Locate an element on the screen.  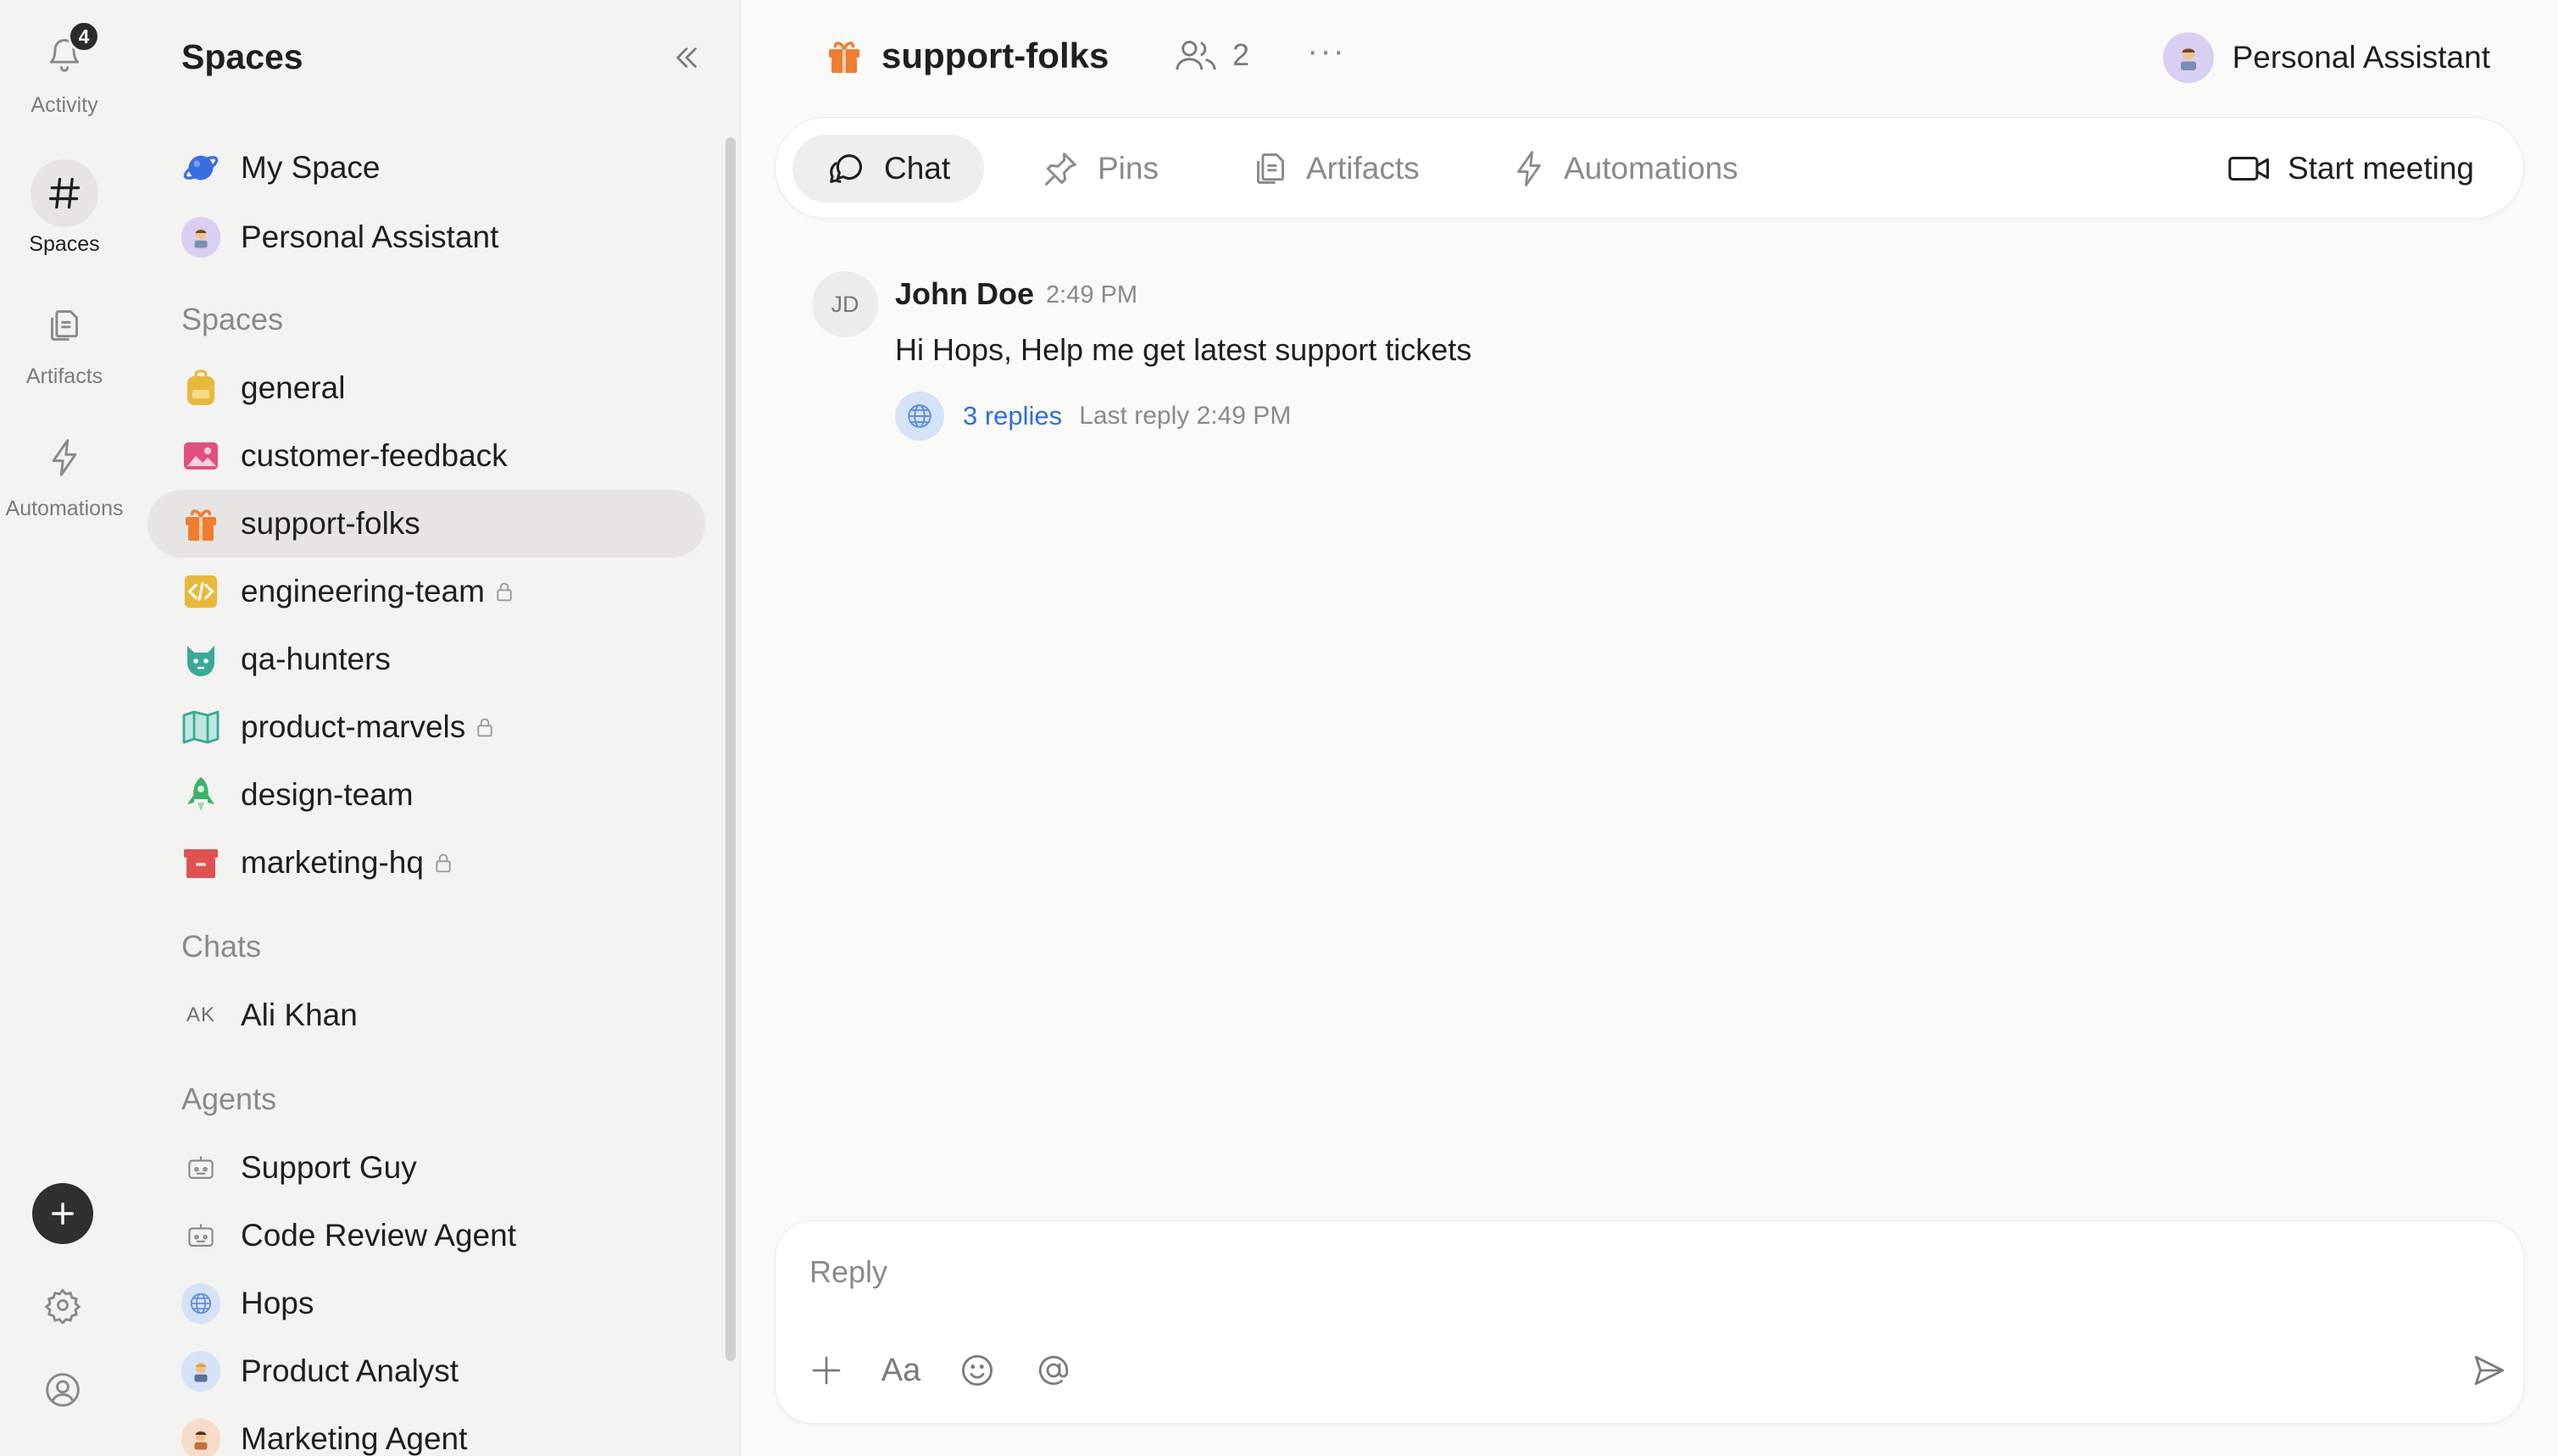
sidebar-item-label: marketing-hq is located at coordinates (332, 862).